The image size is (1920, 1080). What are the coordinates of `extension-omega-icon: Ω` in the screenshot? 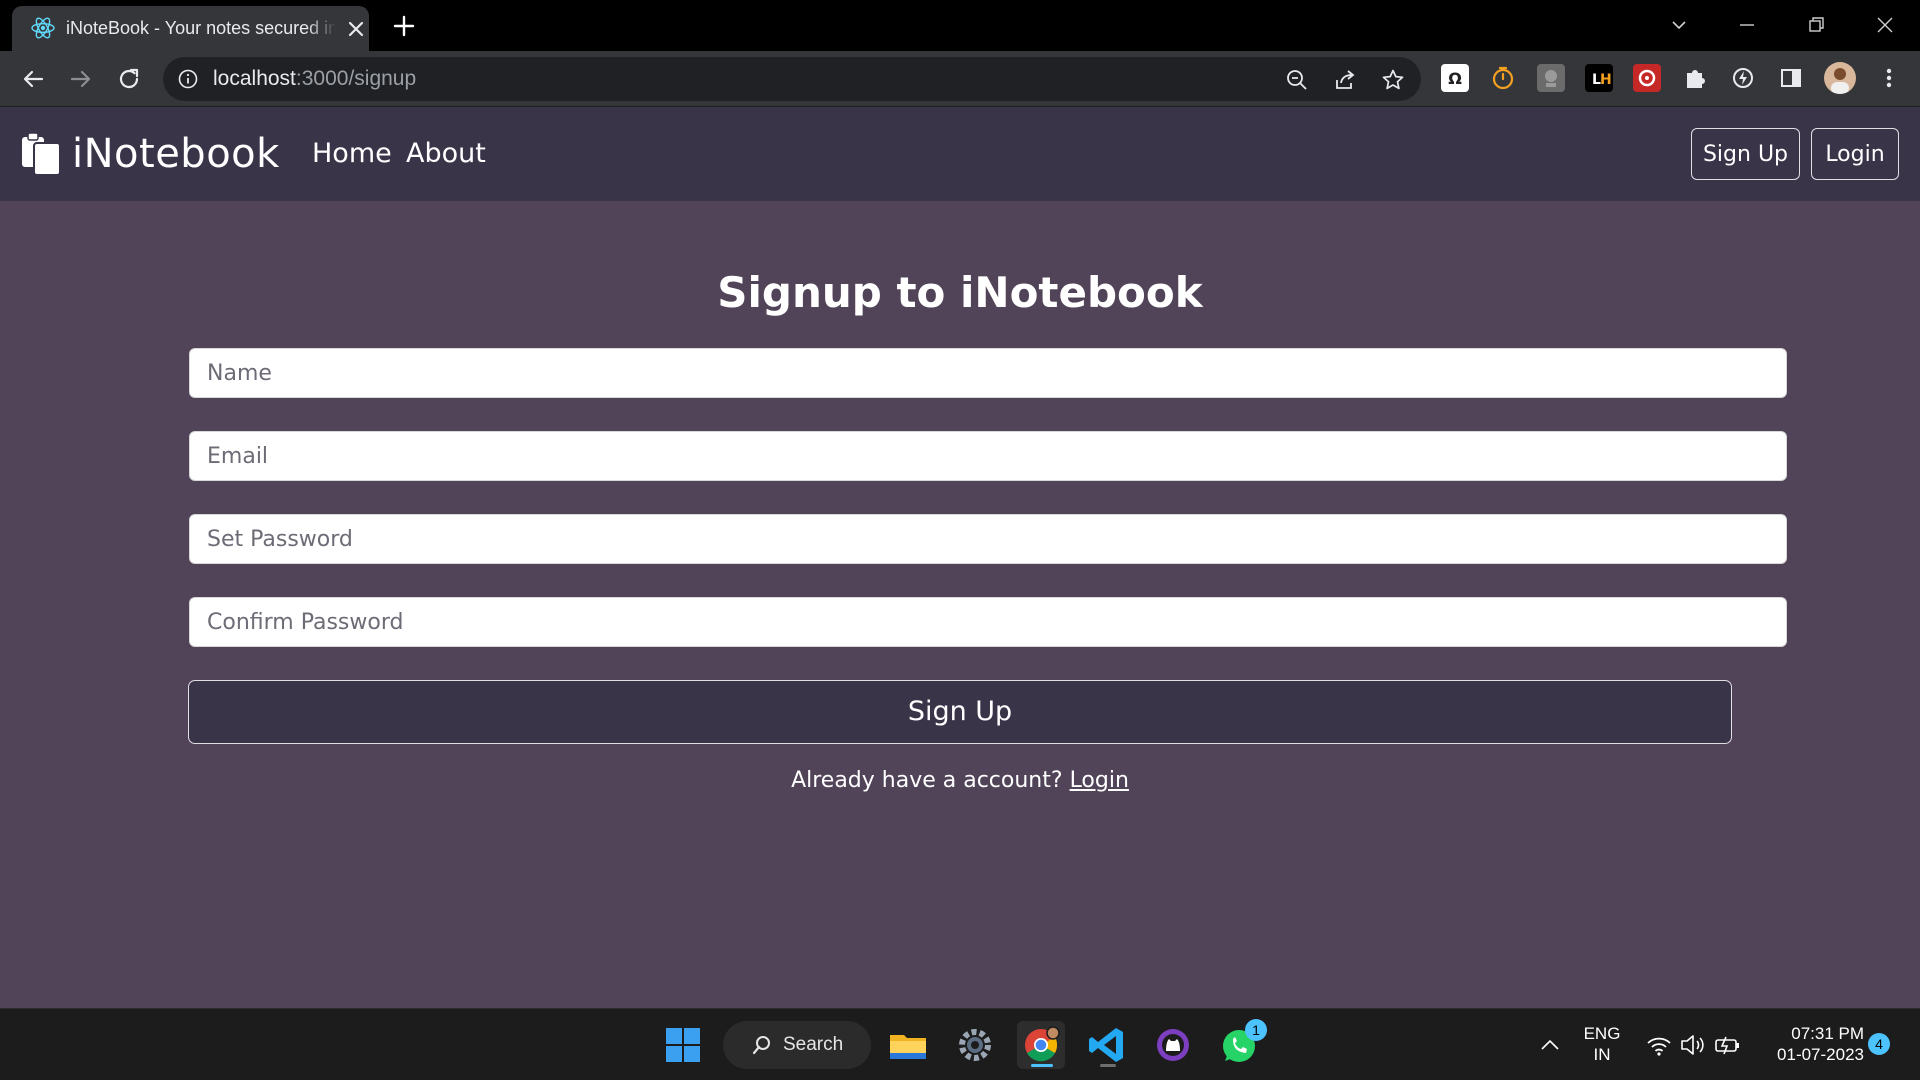 It's located at (1455, 78).